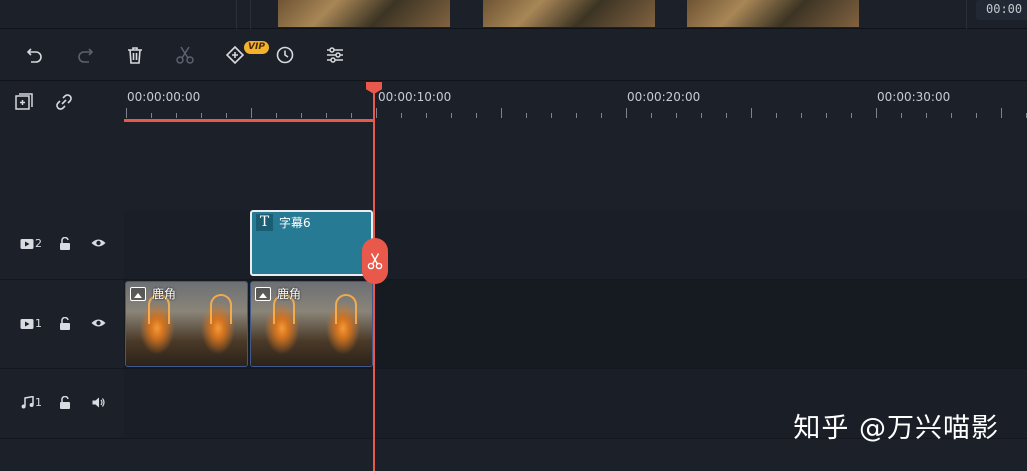  I want to click on adjust-icon, so click(335, 55).